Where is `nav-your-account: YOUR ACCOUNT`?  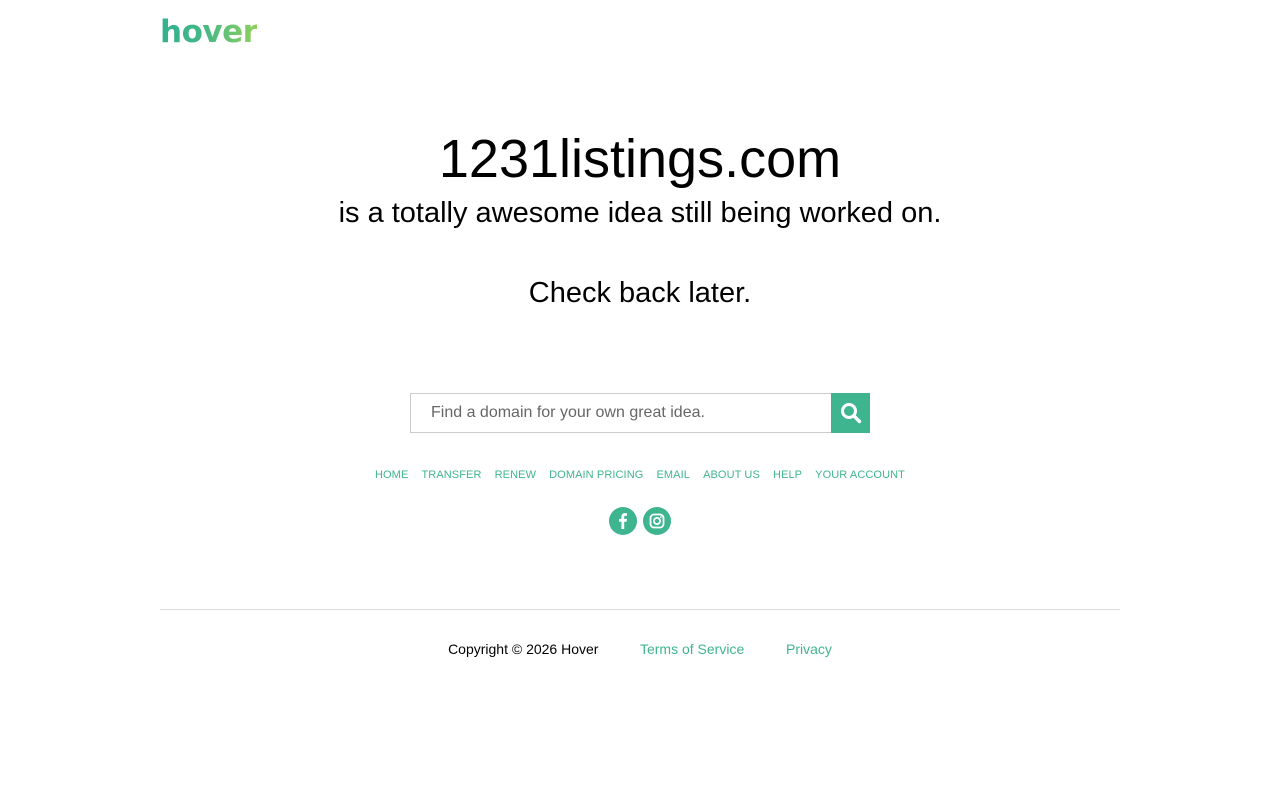 nav-your-account: YOUR ACCOUNT is located at coordinates (860, 475).